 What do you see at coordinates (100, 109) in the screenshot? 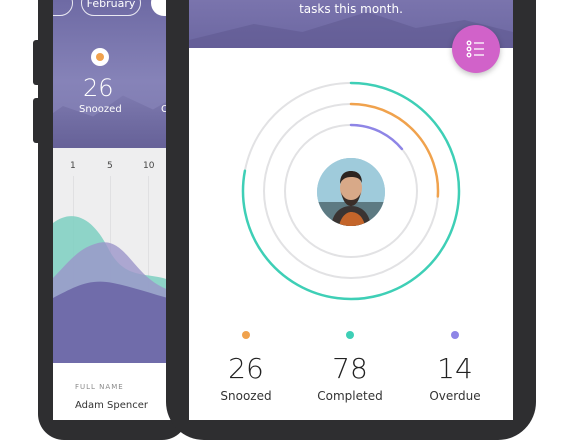
I see `back-stat-label: Snoozed` at bounding box center [100, 109].